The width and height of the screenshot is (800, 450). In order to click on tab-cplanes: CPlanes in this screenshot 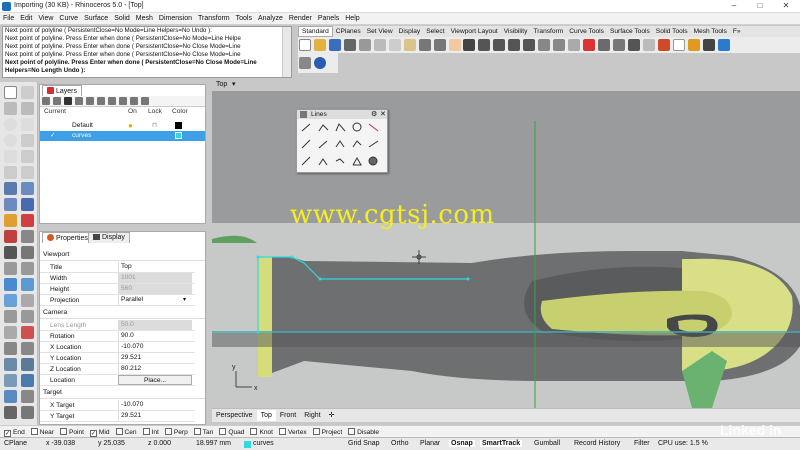, I will do `click(348, 31)`.